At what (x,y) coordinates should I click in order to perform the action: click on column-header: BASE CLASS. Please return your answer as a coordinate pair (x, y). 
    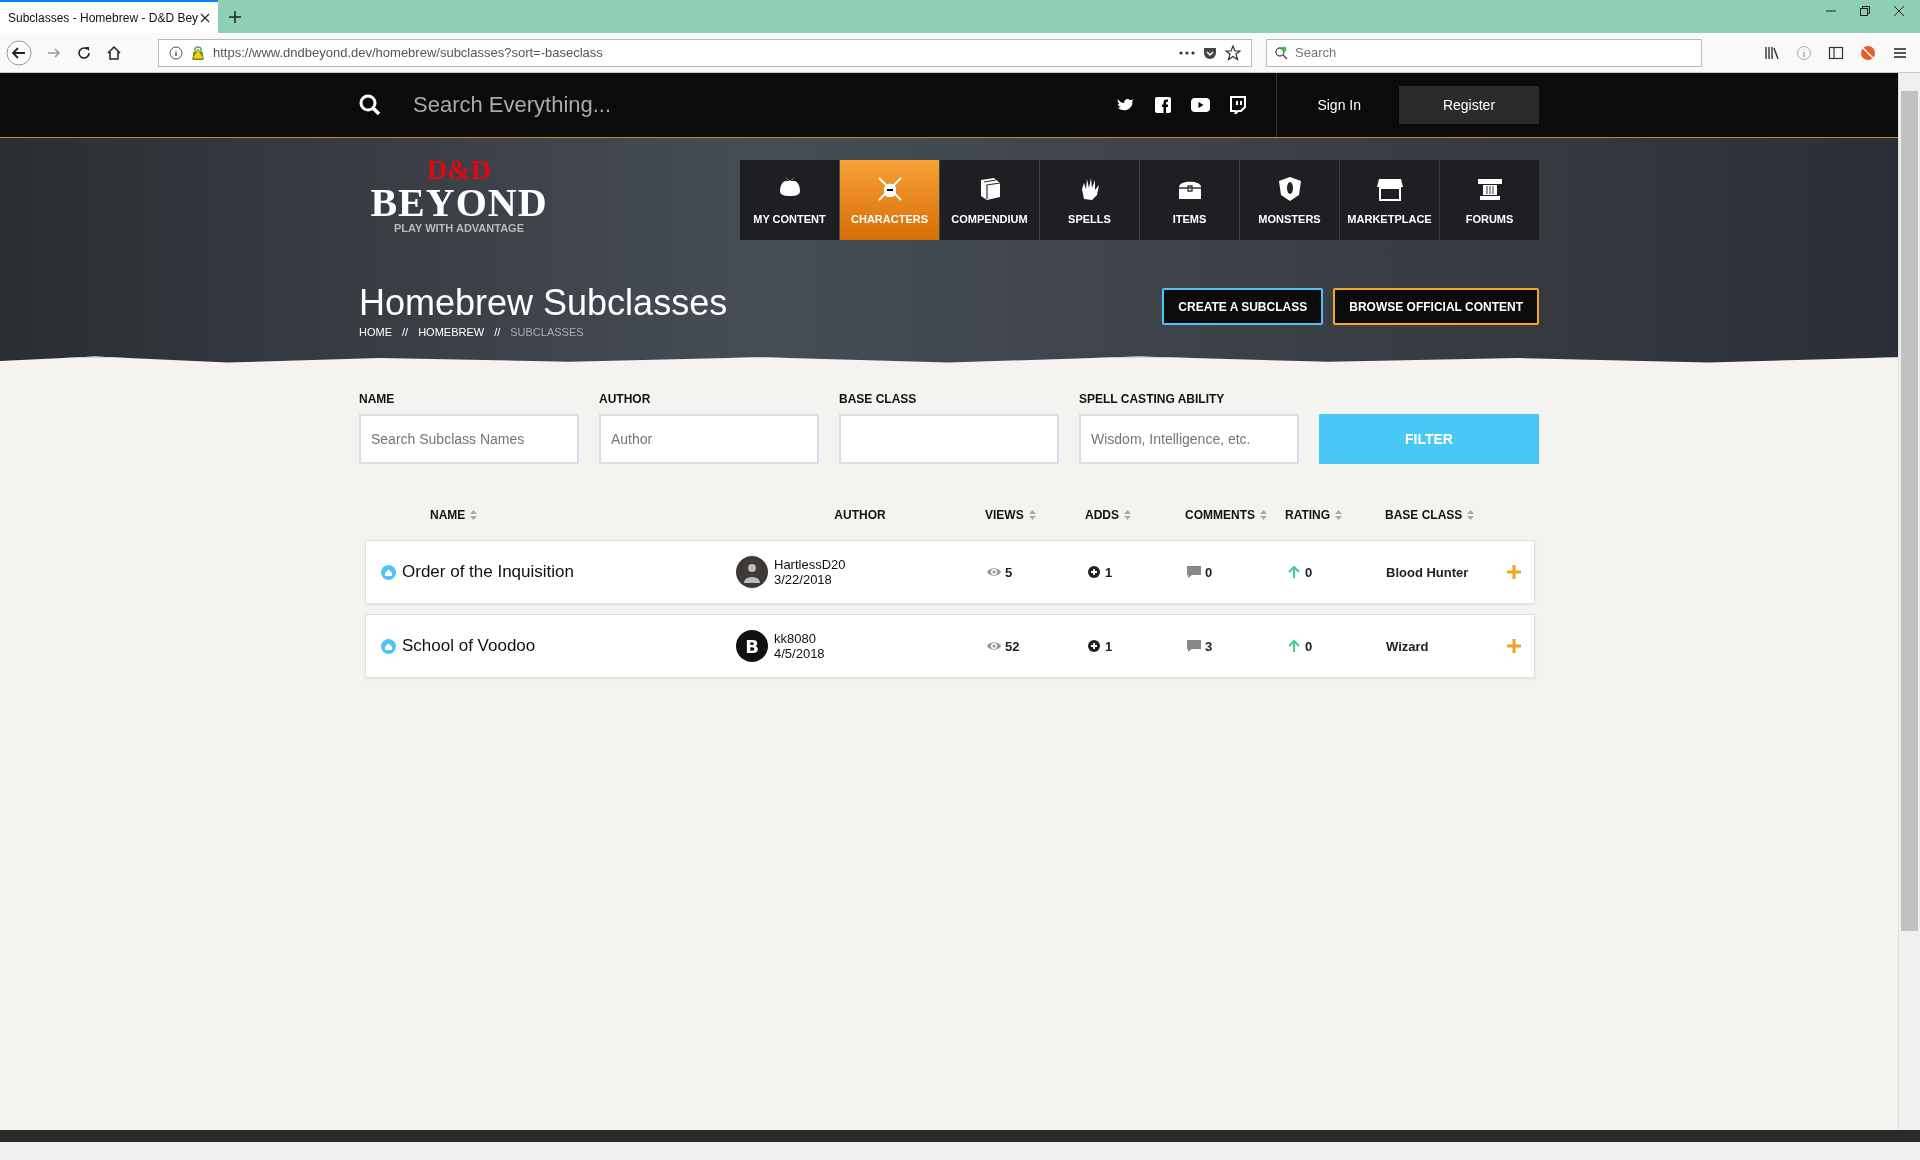
    Looking at the image, I should click on (1430, 515).